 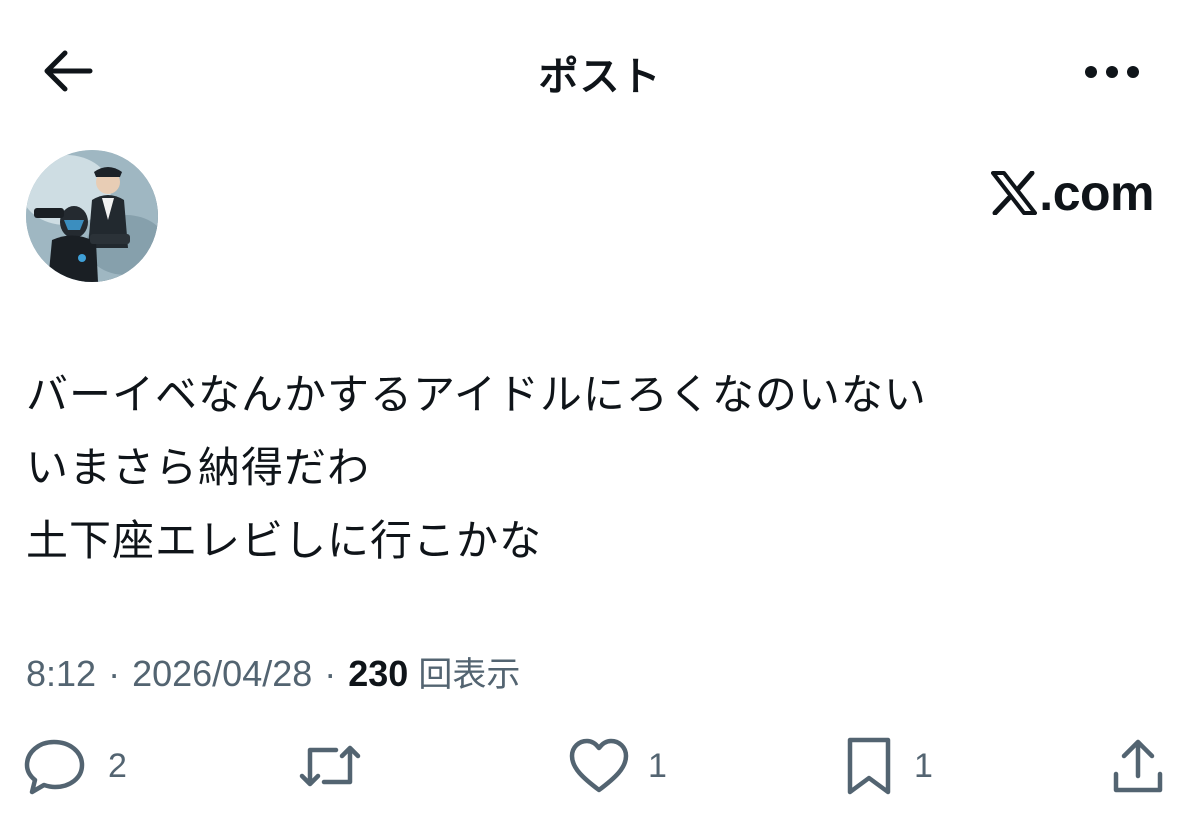 I want to click on share-button, so click(x=1138, y=766).